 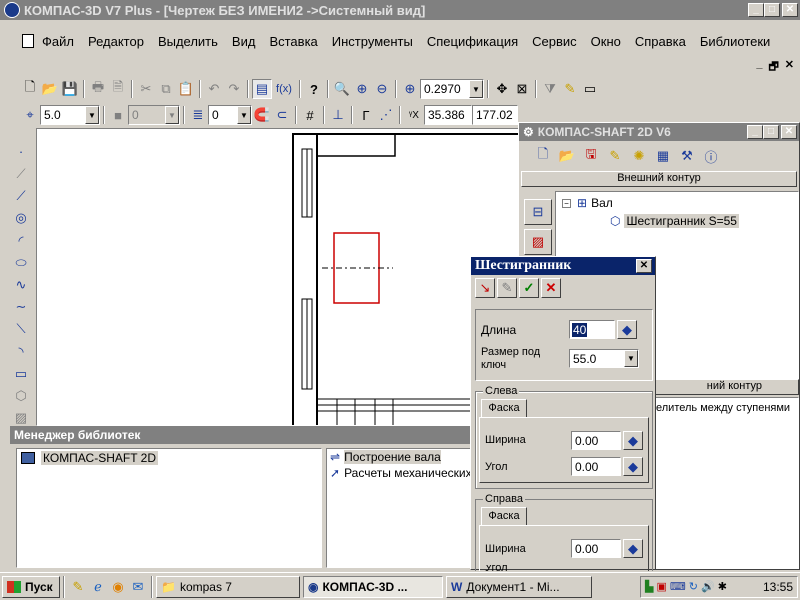 What do you see at coordinates (21, 307) in the screenshot?
I see `polyline-icon: ∼` at bounding box center [21, 307].